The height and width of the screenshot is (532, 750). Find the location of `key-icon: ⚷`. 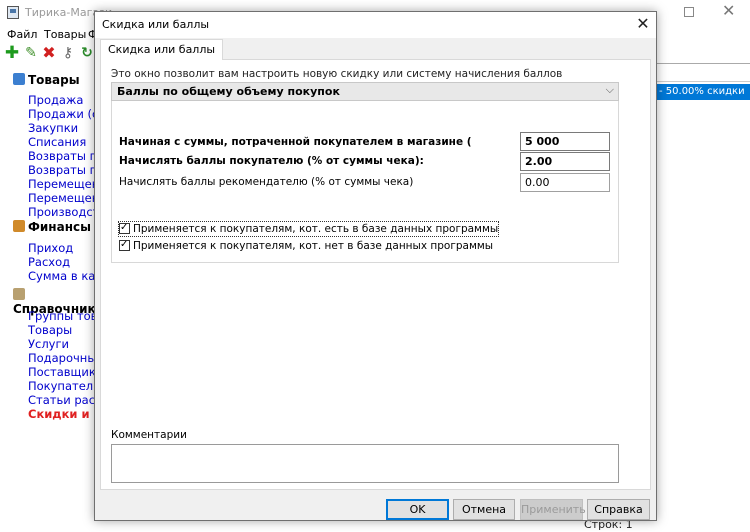

key-icon: ⚷ is located at coordinates (68, 53).